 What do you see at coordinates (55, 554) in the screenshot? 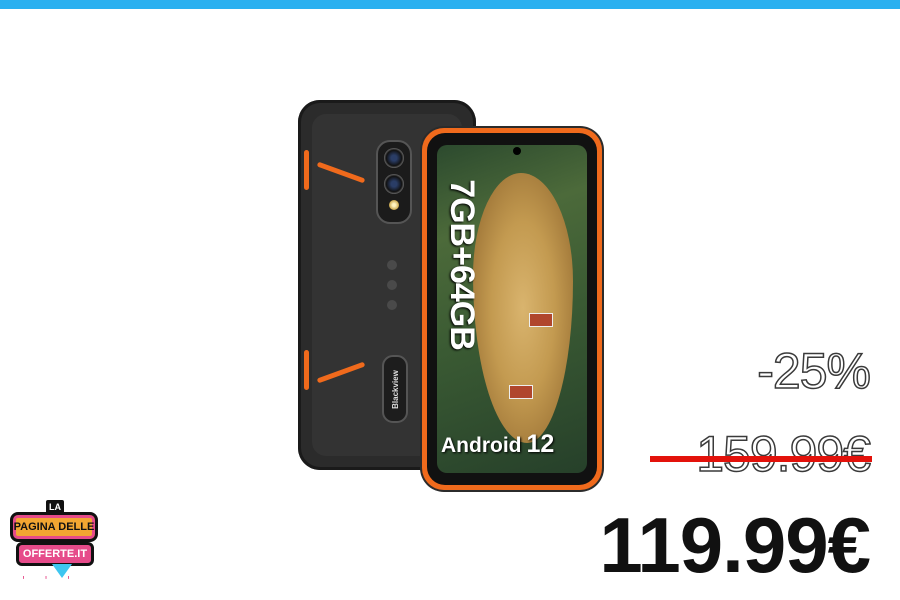
I see `logo-line2: OFFERTE.IT` at bounding box center [55, 554].